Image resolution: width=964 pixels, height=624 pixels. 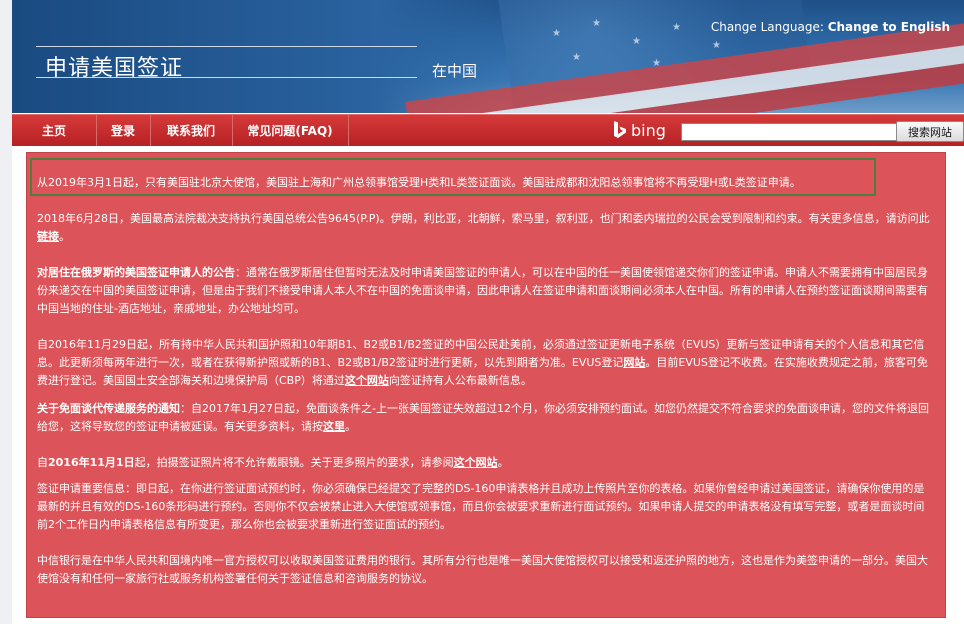 I want to click on announcement-text: 向签证持有人公布最新信息。, so click(x=460, y=380).